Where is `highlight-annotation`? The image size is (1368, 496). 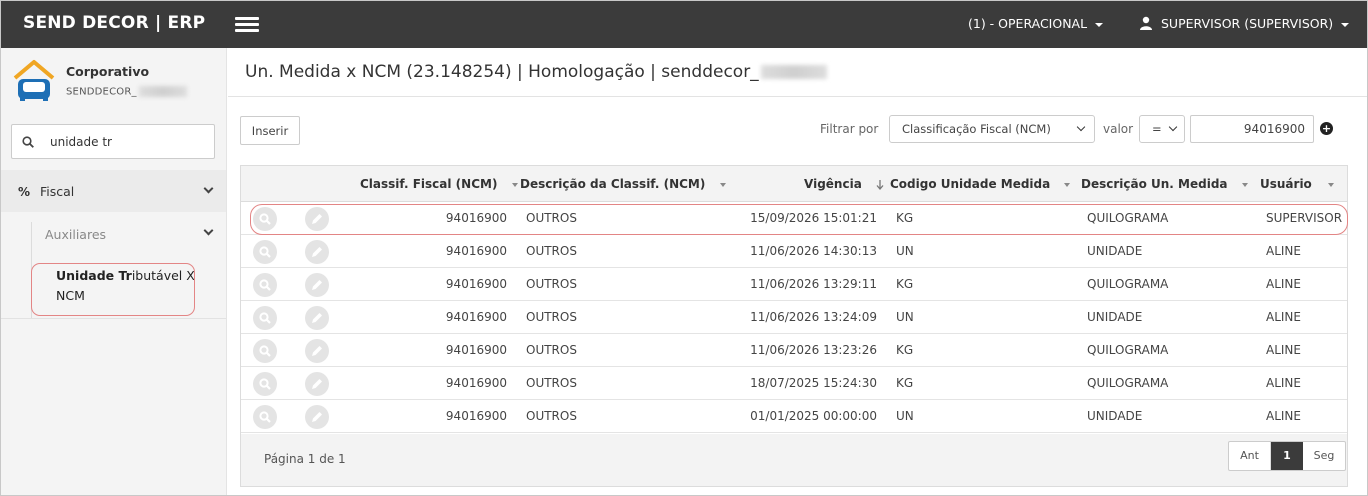 highlight-annotation is located at coordinates (113, 289).